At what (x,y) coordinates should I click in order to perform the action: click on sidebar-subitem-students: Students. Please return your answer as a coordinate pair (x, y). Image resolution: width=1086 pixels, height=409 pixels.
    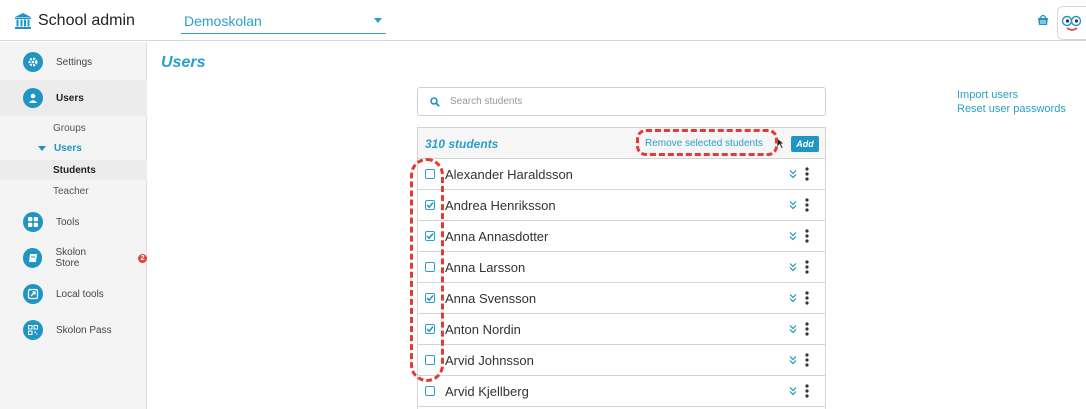
    Looking at the image, I should click on (73, 170).